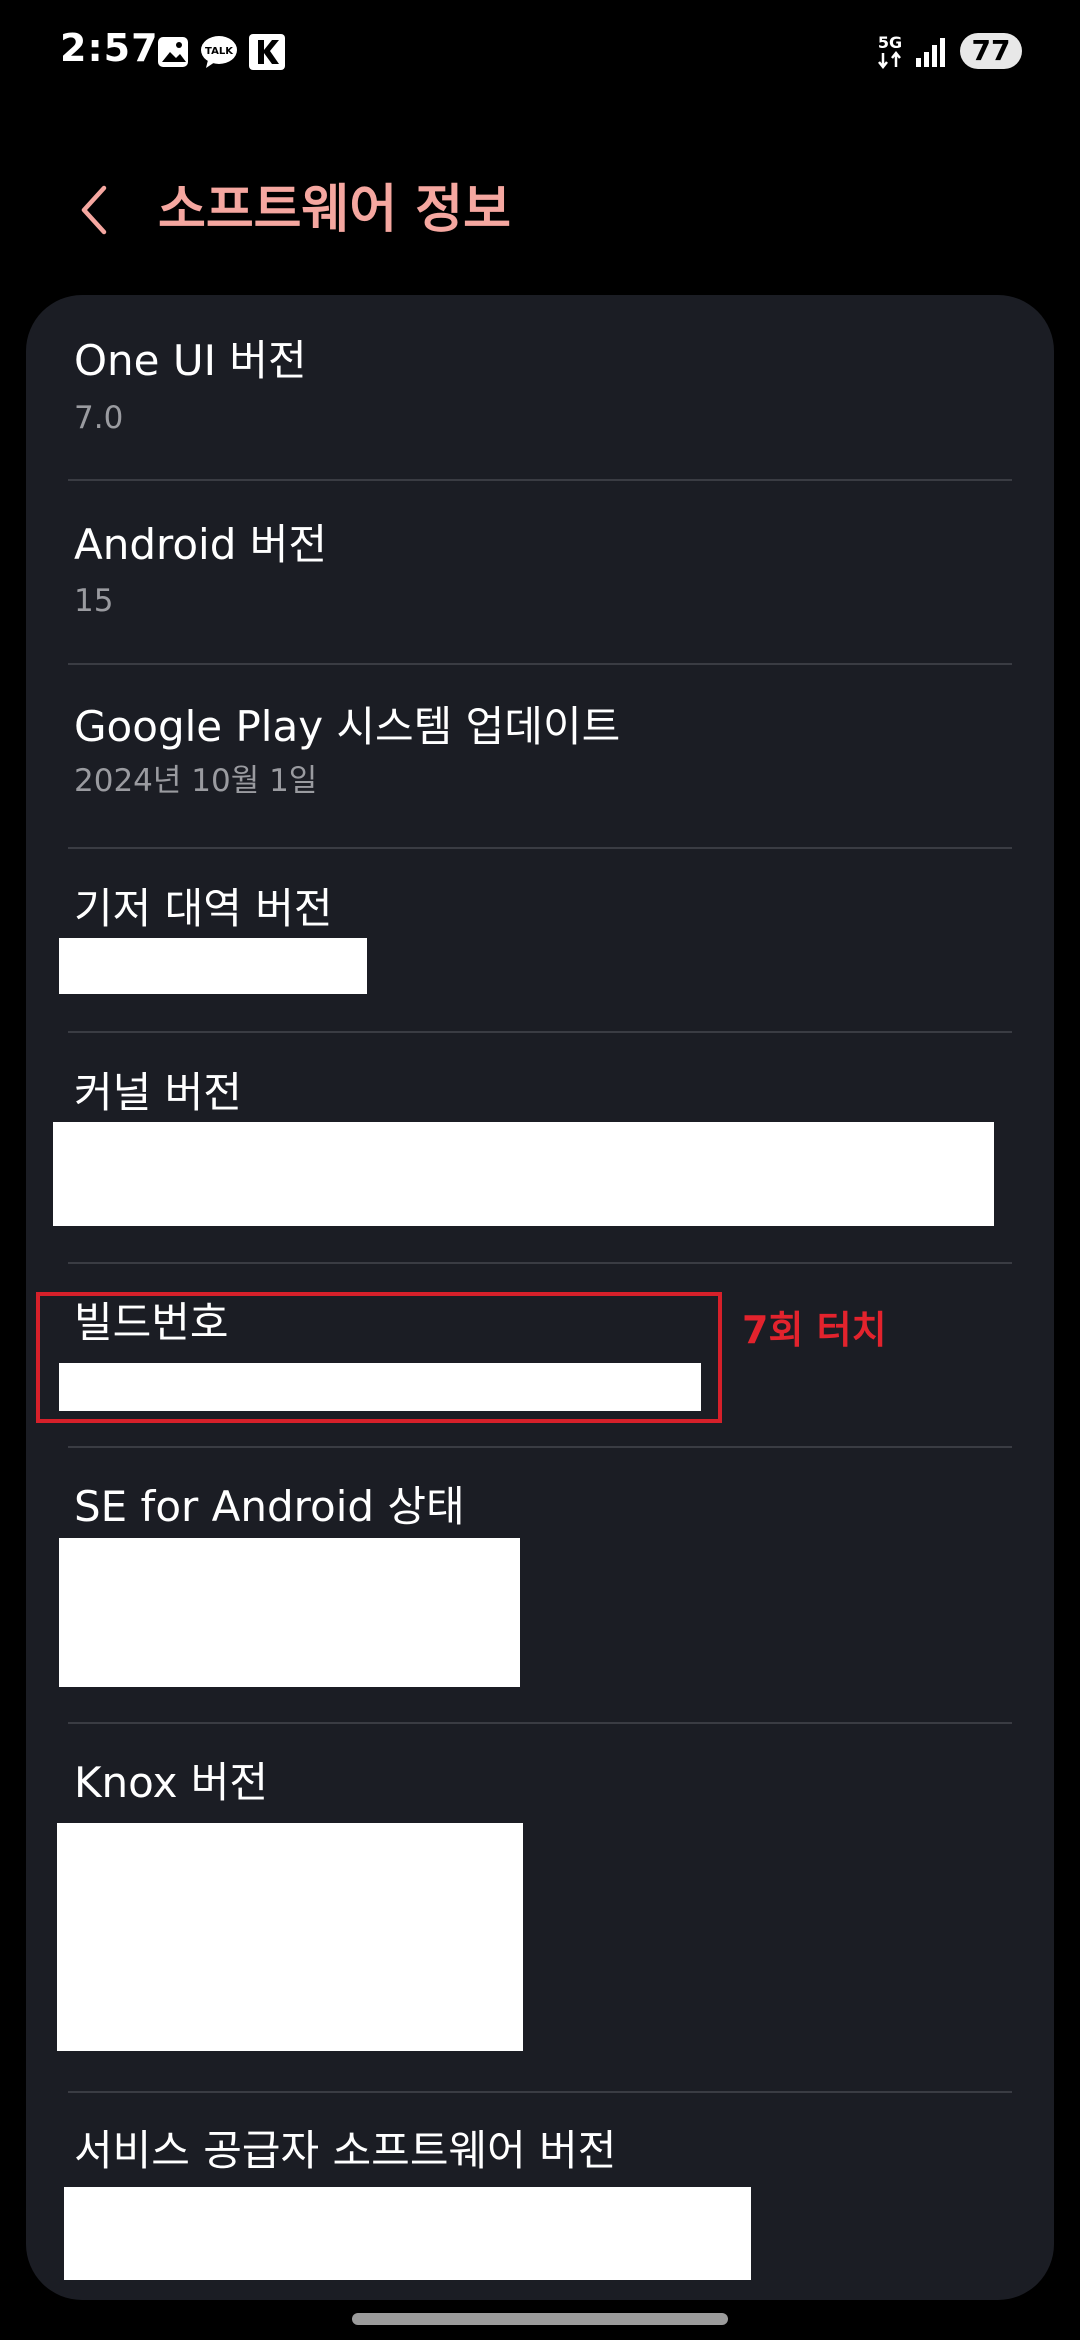 Image resolution: width=1080 pixels, height=2340 pixels. What do you see at coordinates (347, 726) in the screenshot?
I see `item-title: Google Play 시스템 업데이트` at bounding box center [347, 726].